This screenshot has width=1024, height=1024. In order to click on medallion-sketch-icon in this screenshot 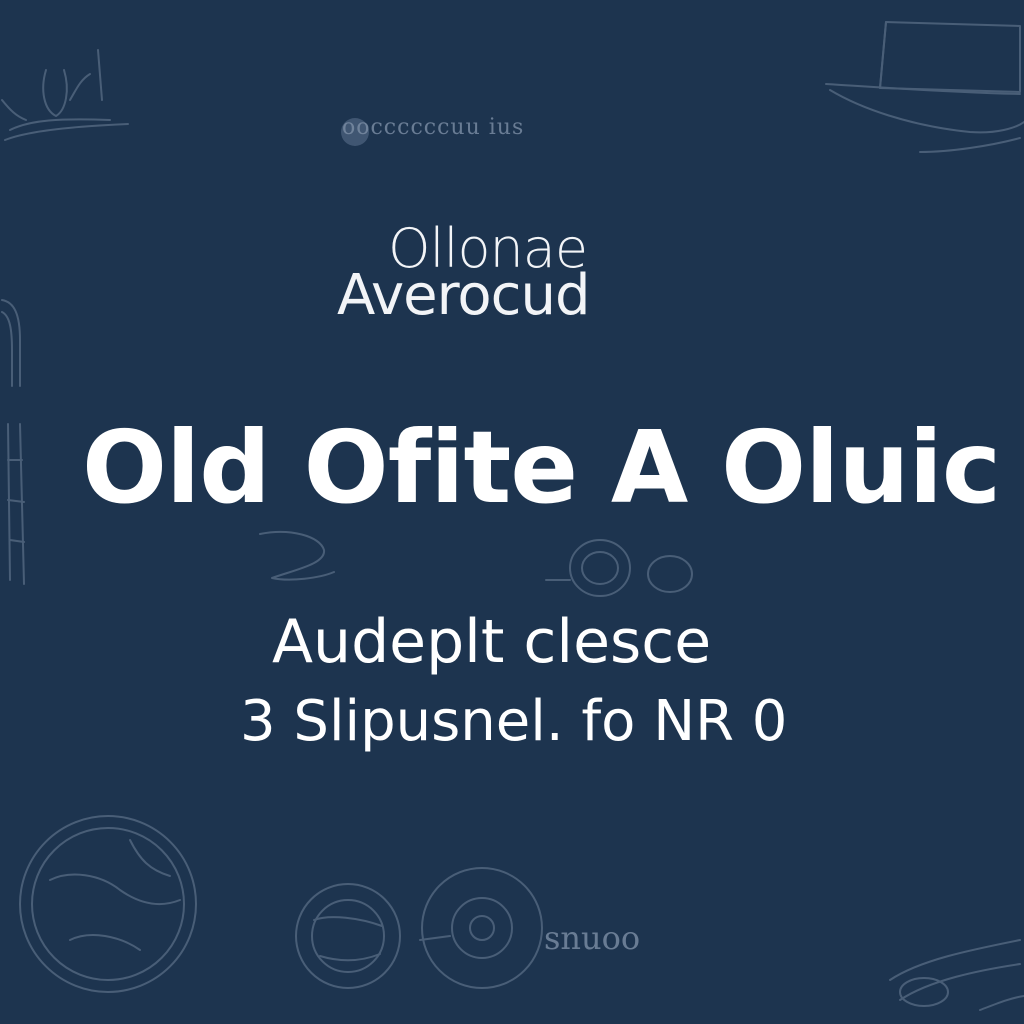, I will do `click(481, 928)`.